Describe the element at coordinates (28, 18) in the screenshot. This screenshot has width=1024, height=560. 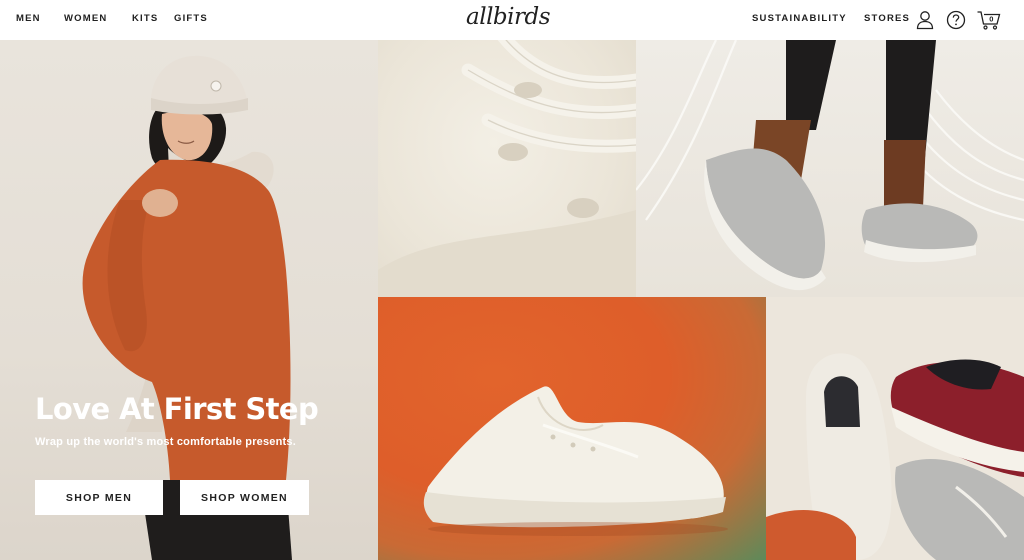
I see `nav-men: MEN` at that location.